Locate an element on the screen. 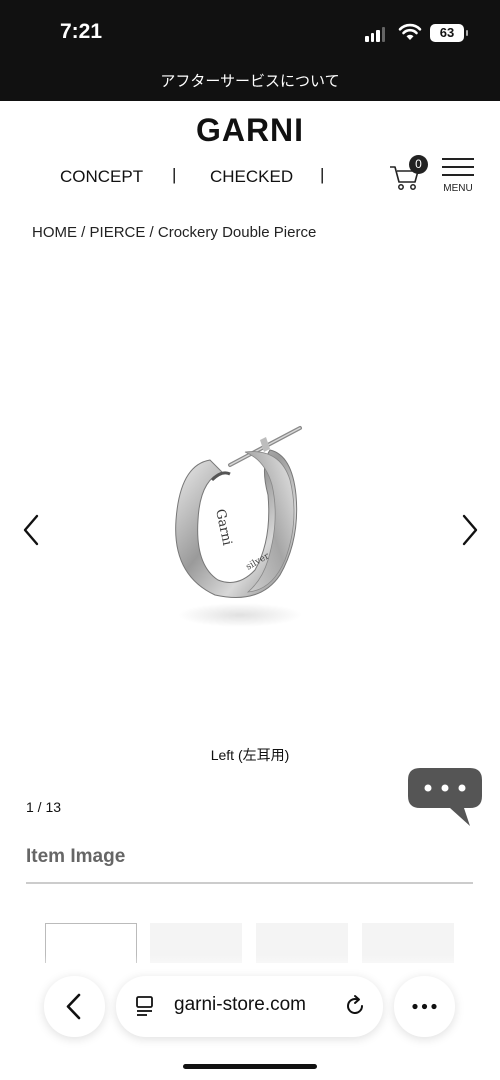 Image resolution: width=500 pixels, height=1080 pixels. signal-icon is located at coordinates (375, 34).